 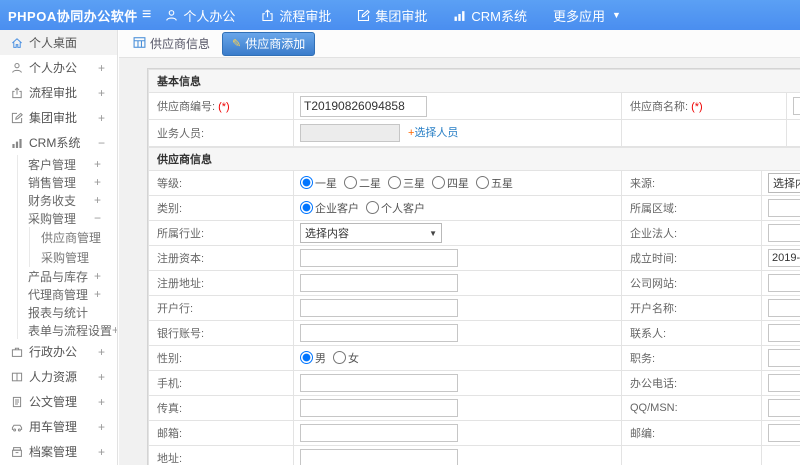 What do you see at coordinates (339, 357) in the screenshot?
I see `gender-radio-female` at bounding box center [339, 357].